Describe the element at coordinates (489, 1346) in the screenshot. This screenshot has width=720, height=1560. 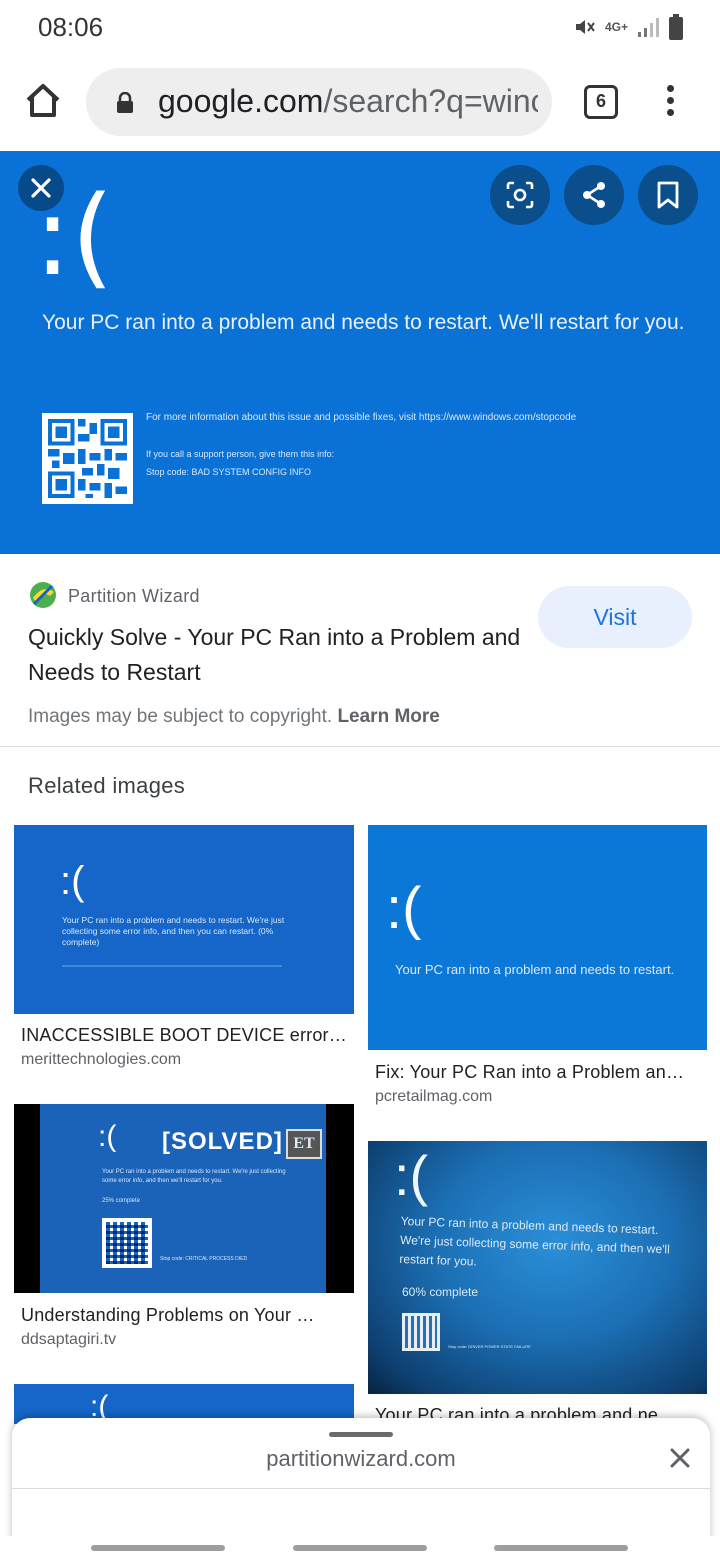
I see `thumb-stop-code: Stop code: DRIVER POWER STATE FAILURE` at that location.